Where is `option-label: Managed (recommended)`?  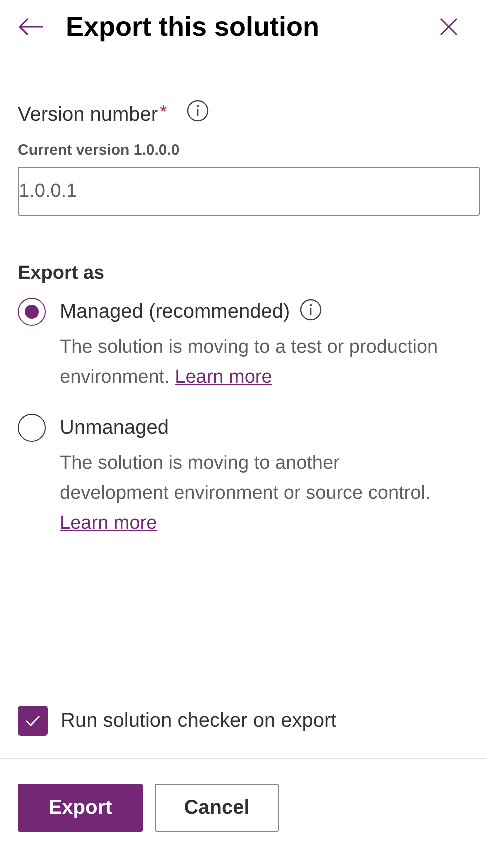
option-label: Managed (recommended) is located at coordinates (175, 312).